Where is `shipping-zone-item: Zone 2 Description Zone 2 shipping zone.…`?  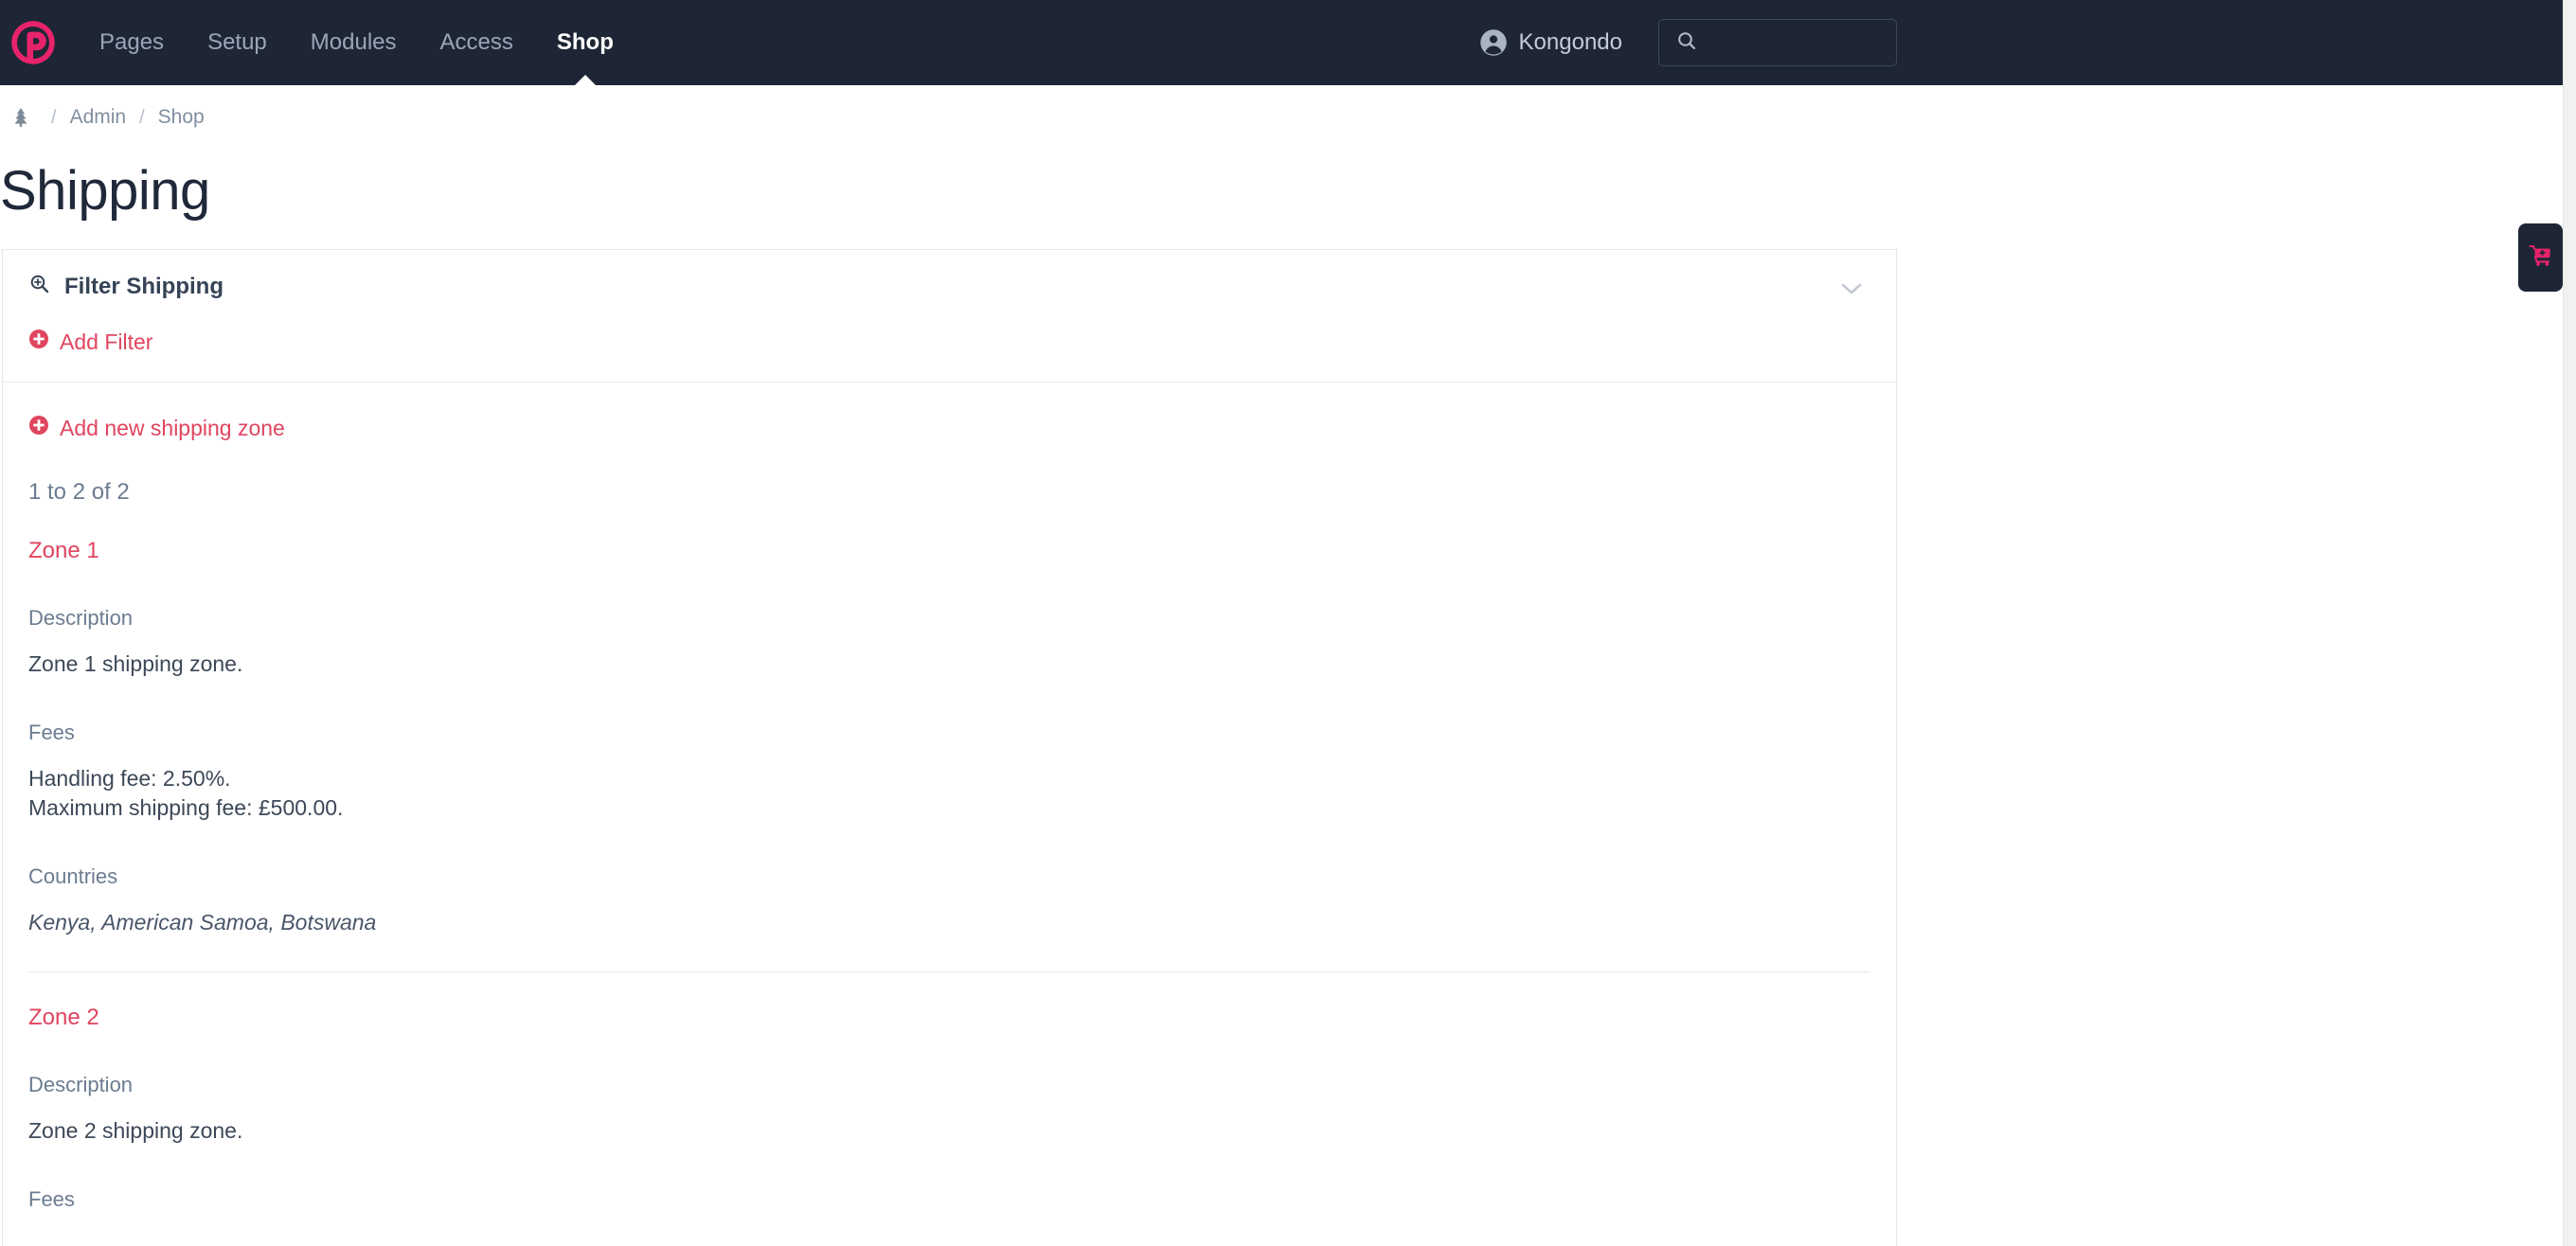
shipping-zone-item: Zone 2 Description Zone 2 shipping zone.… is located at coordinates (949, 1092).